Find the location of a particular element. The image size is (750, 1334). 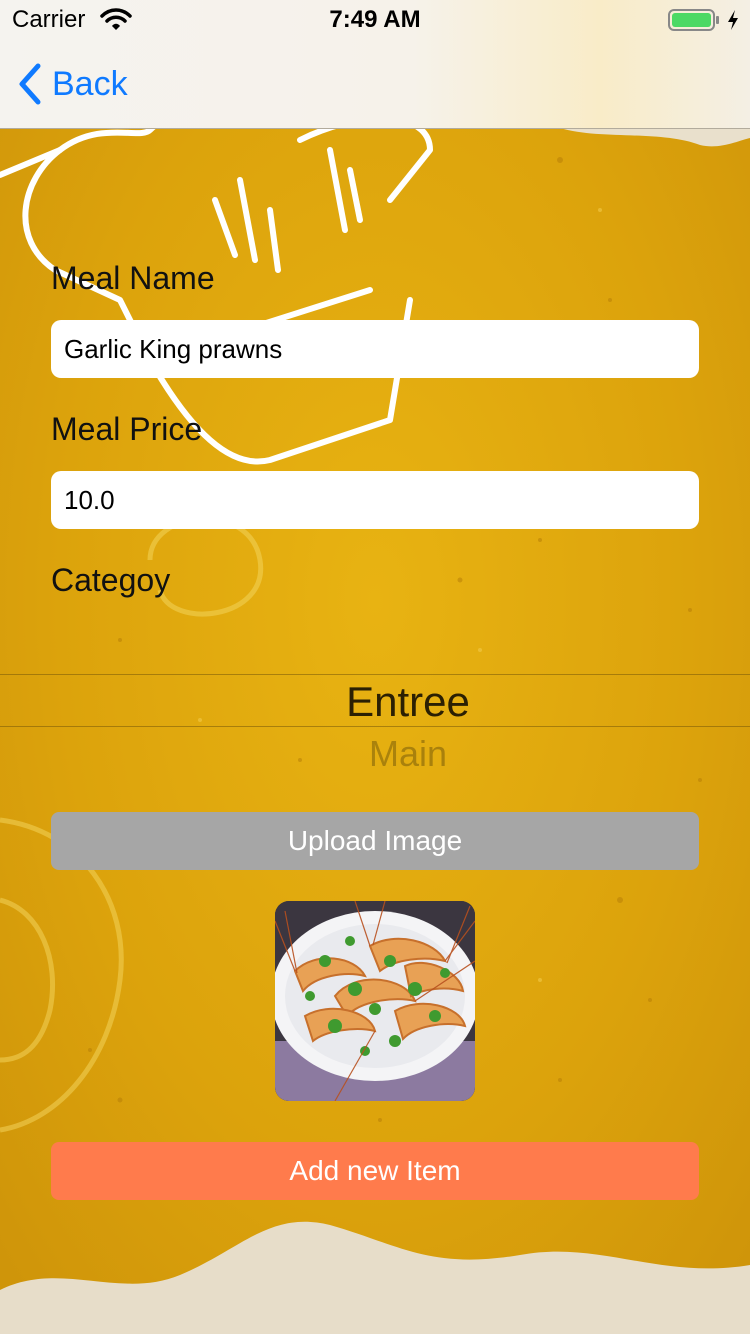

status-time: 7:49 AM is located at coordinates (375, 19).